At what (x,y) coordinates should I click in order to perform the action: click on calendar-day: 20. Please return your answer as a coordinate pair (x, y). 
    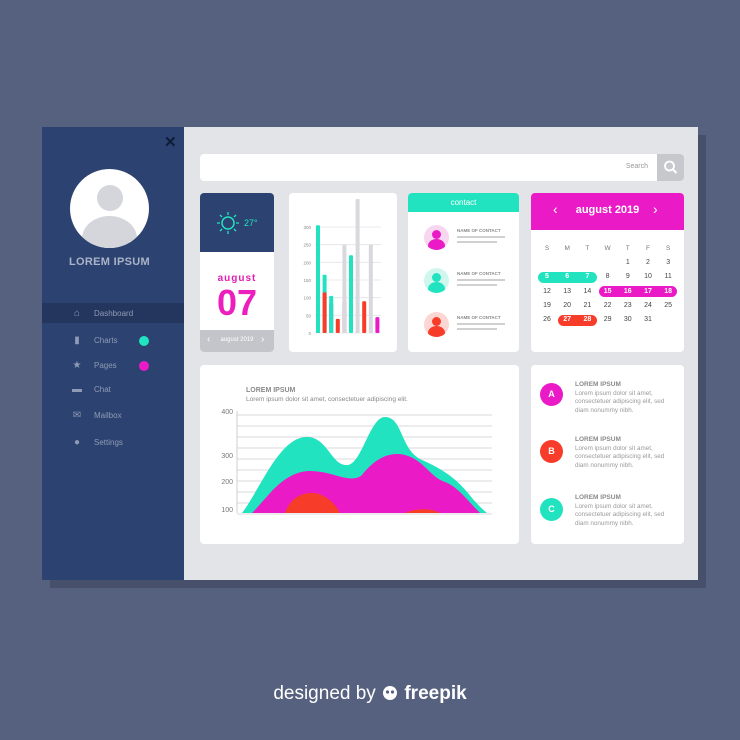
    Looking at the image, I should click on (567, 306).